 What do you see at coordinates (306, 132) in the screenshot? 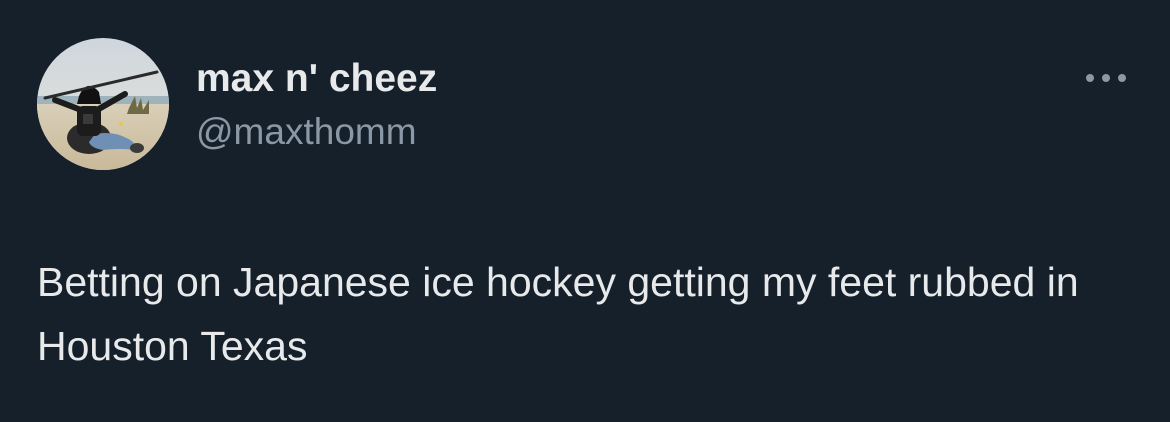
I see `author-handle: @maxthomm` at bounding box center [306, 132].